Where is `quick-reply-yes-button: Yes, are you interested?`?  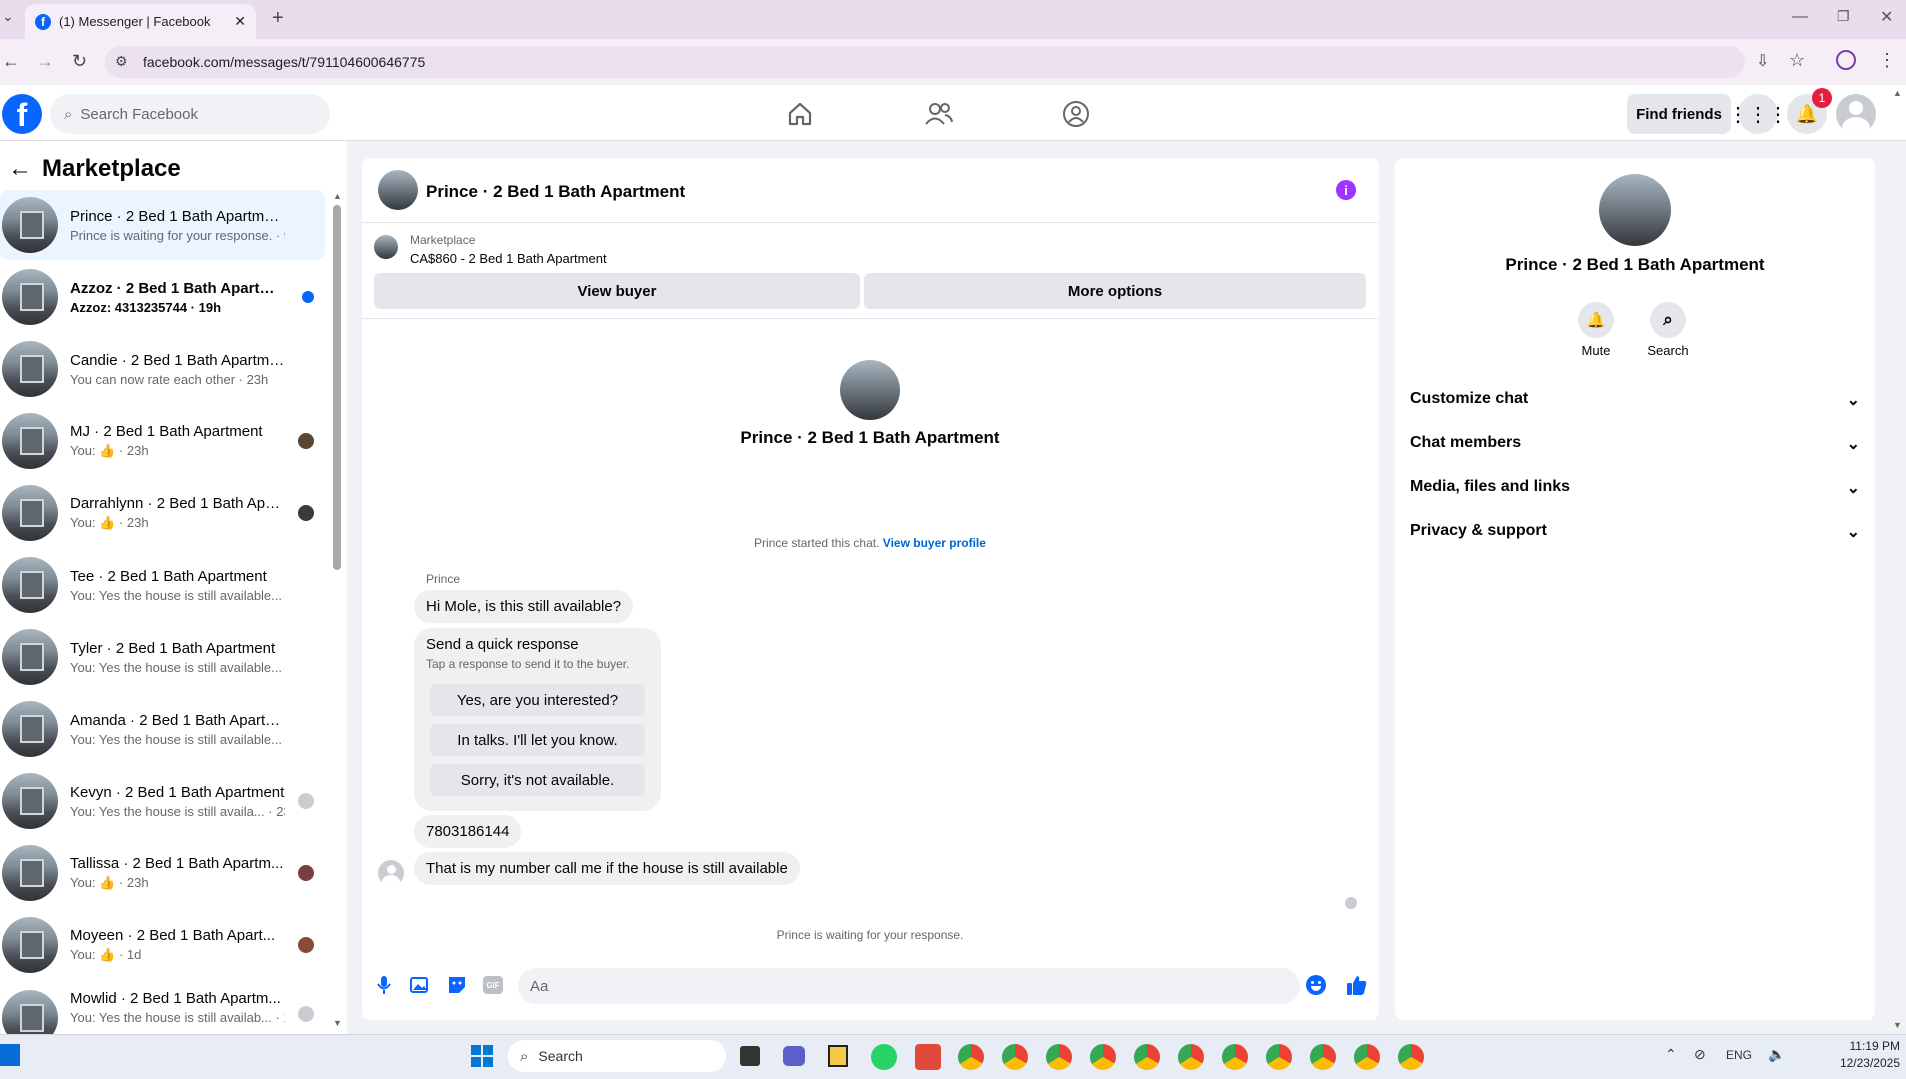
quick-reply-yes-button: Yes, are you interested? is located at coordinates (537, 700).